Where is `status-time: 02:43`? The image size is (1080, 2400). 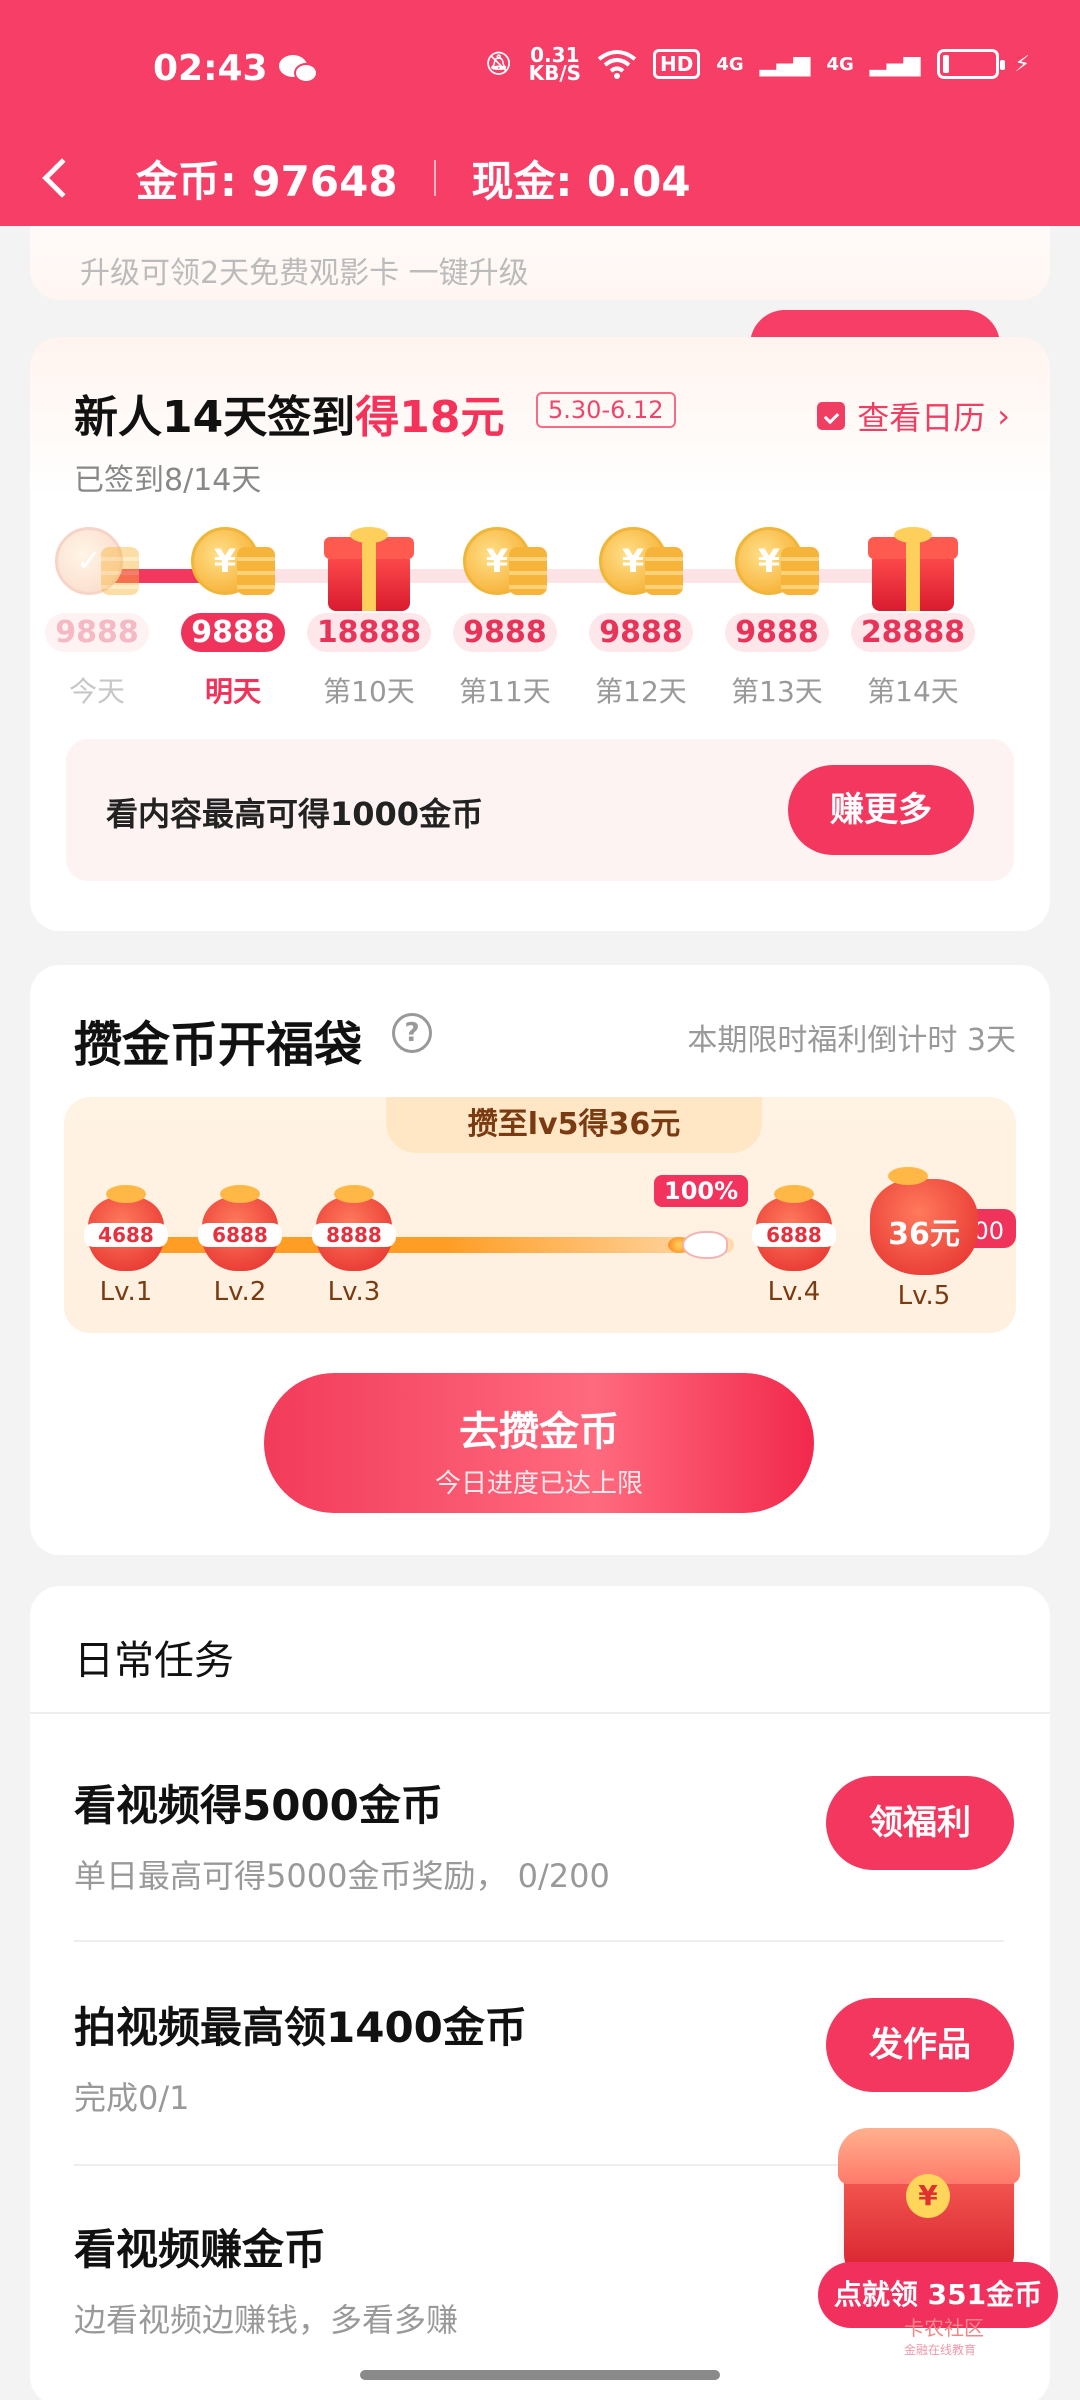
status-time: 02:43 is located at coordinates (210, 68).